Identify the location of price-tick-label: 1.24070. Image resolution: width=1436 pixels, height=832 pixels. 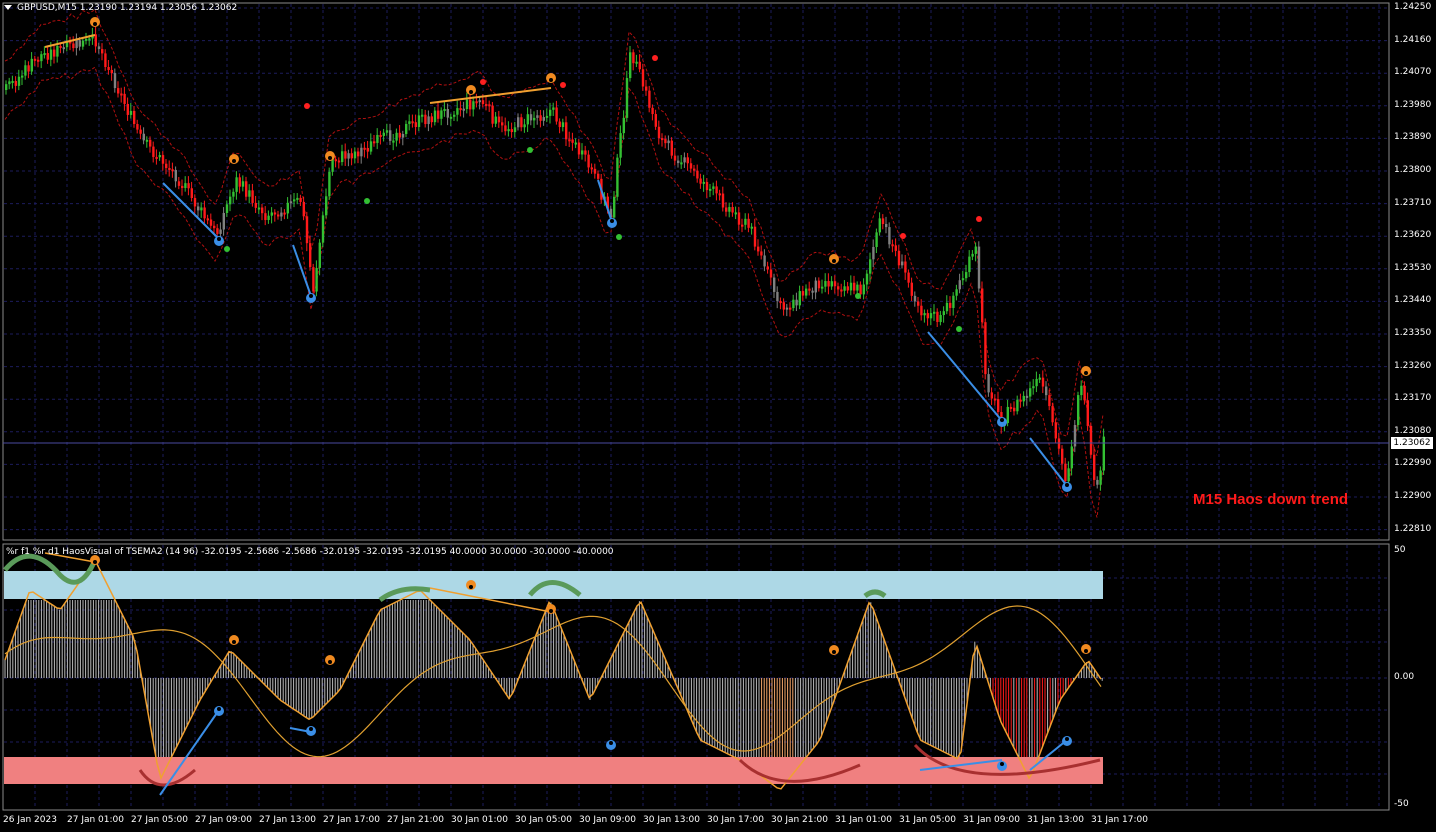
(1413, 72).